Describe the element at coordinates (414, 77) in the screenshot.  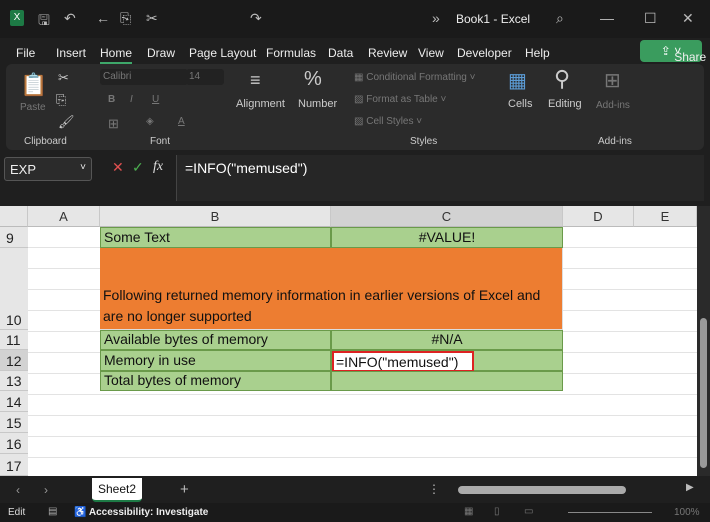
I see `conditional-formatting-button: ▦ Conditional Formatting ˅` at that location.